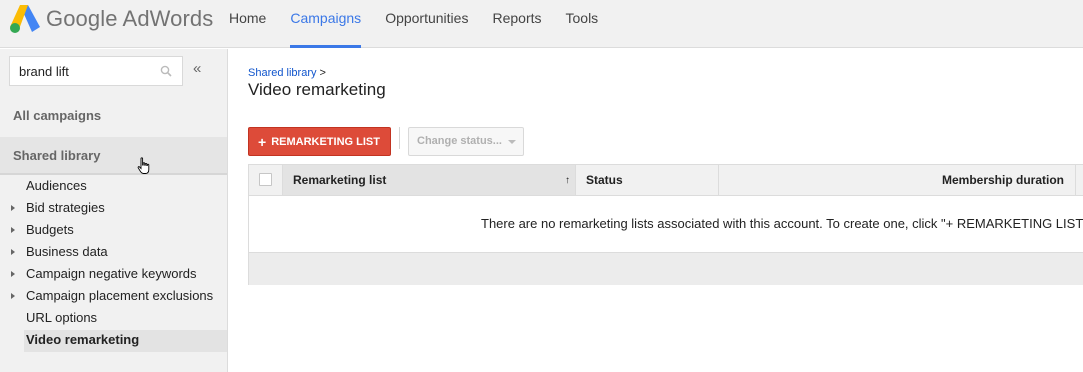 This screenshot has height=372, width=1083. Describe the element at coordinates (247, 24) in the screenshot. I see `nav-home: Home` at that location.